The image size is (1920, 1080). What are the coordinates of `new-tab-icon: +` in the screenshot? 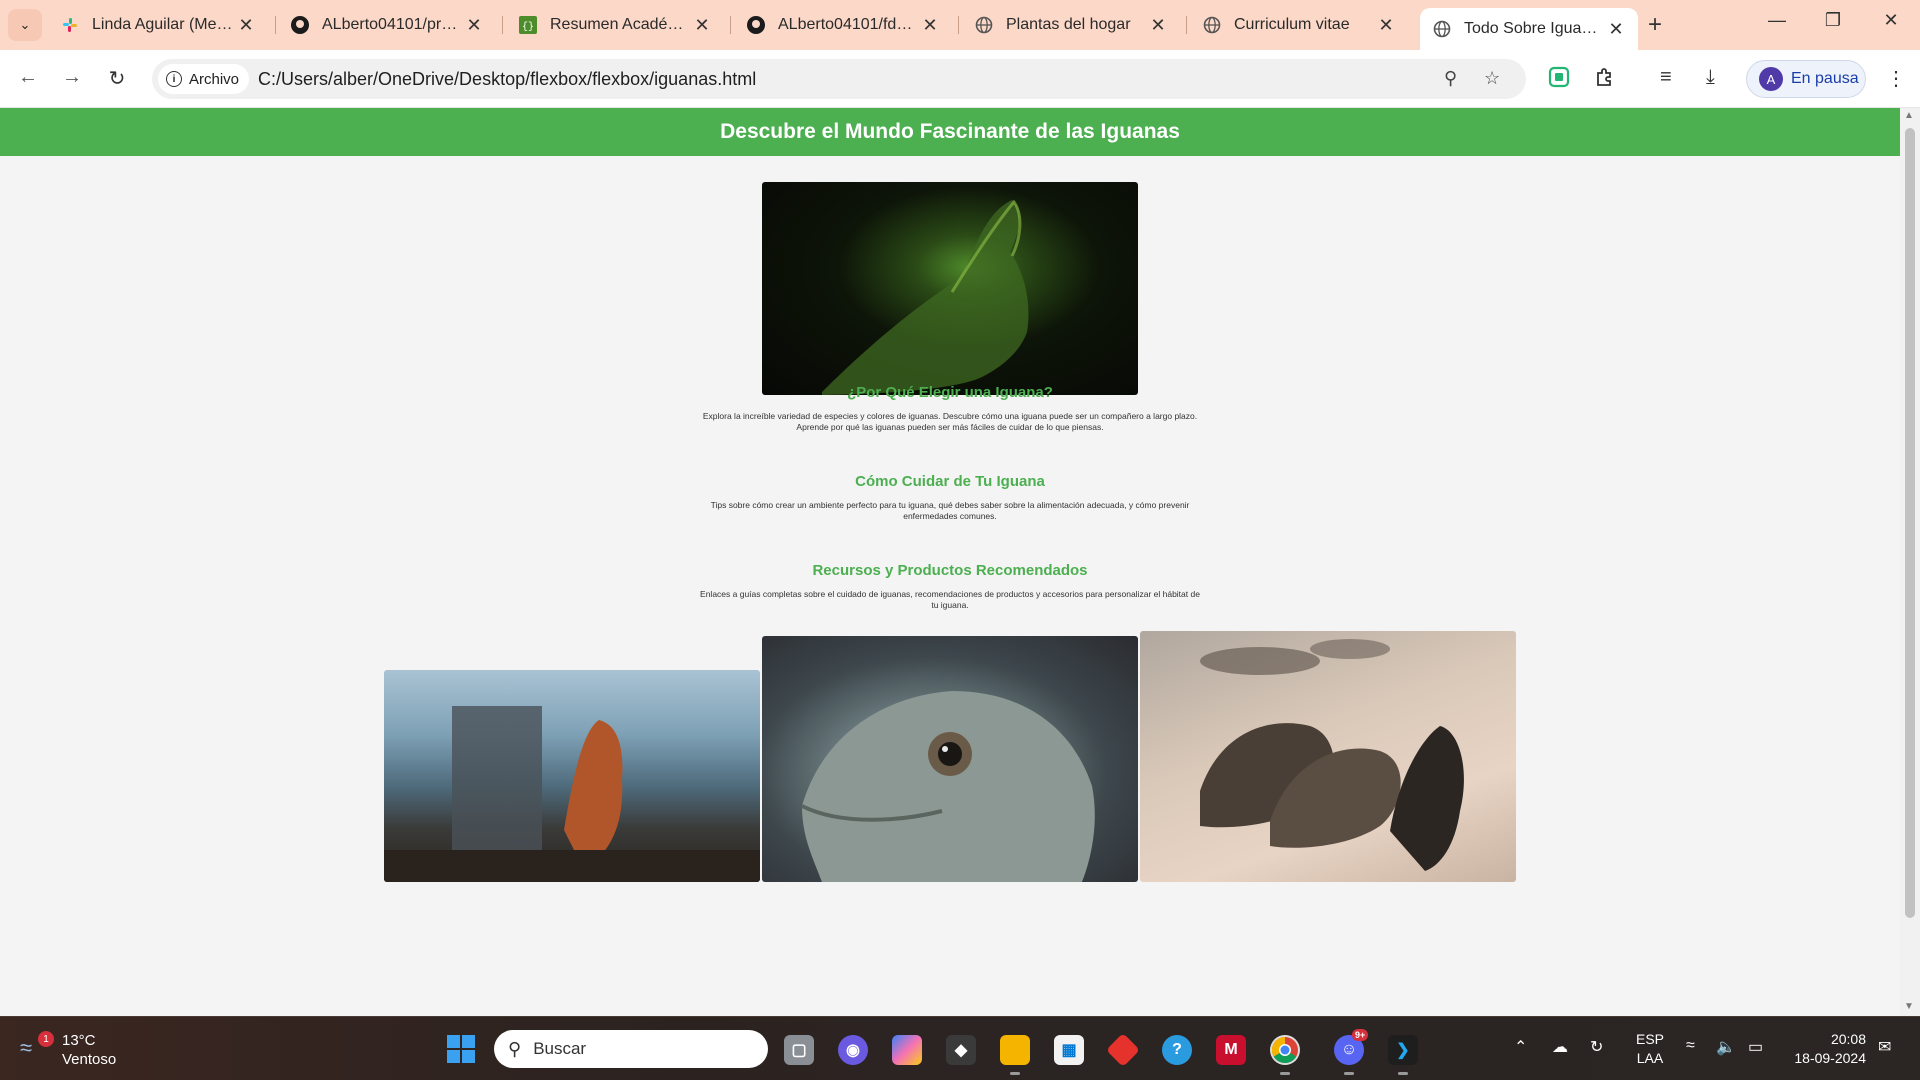 It's located at (1655, 25).